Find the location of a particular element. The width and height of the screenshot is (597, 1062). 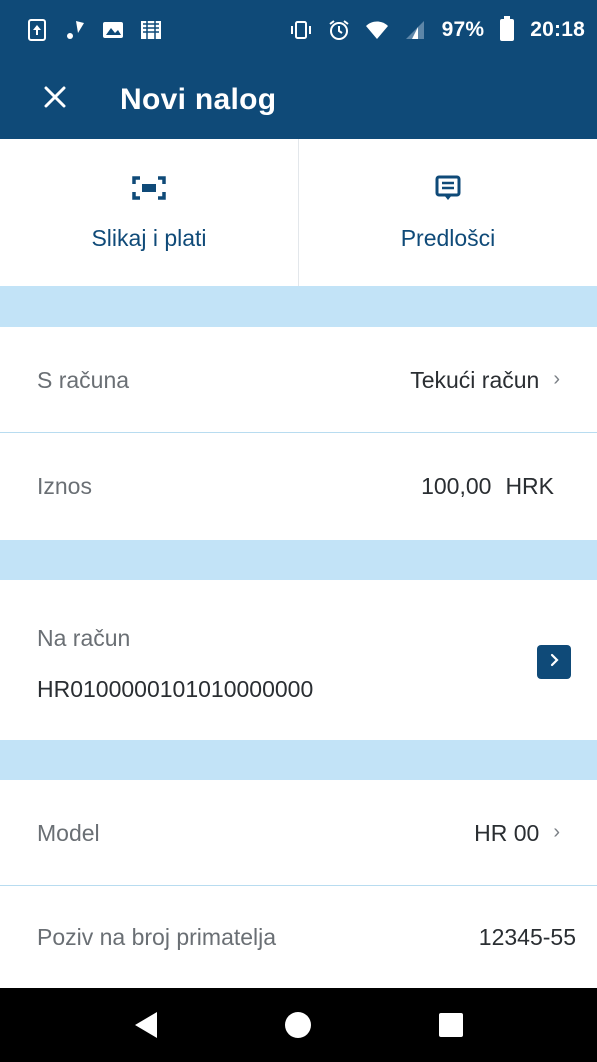

scan-and-pay-label: Slikaj i plati is located at coordinates (149, 238).